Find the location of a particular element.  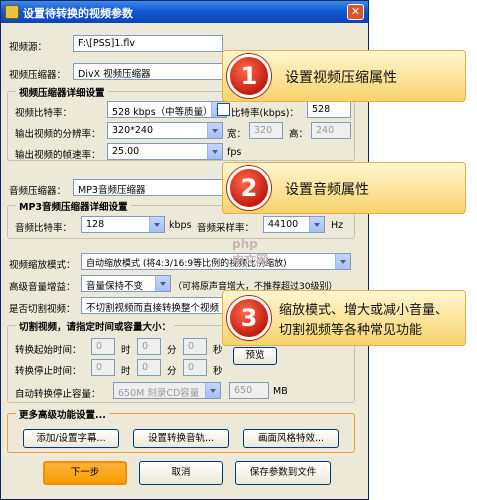

auto-stop-mb-field: 650 is located at coordinates (249, 390).